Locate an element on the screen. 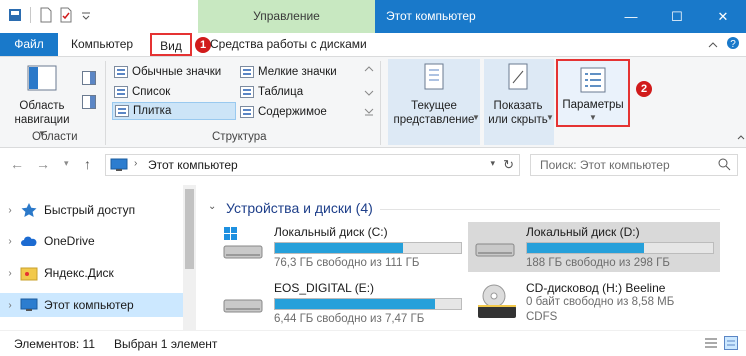 The height and width of the screenshot is (356, 746). title-bar: Управление Этот компьютер — ☐ ✕ is located at coordinates (373, 16).